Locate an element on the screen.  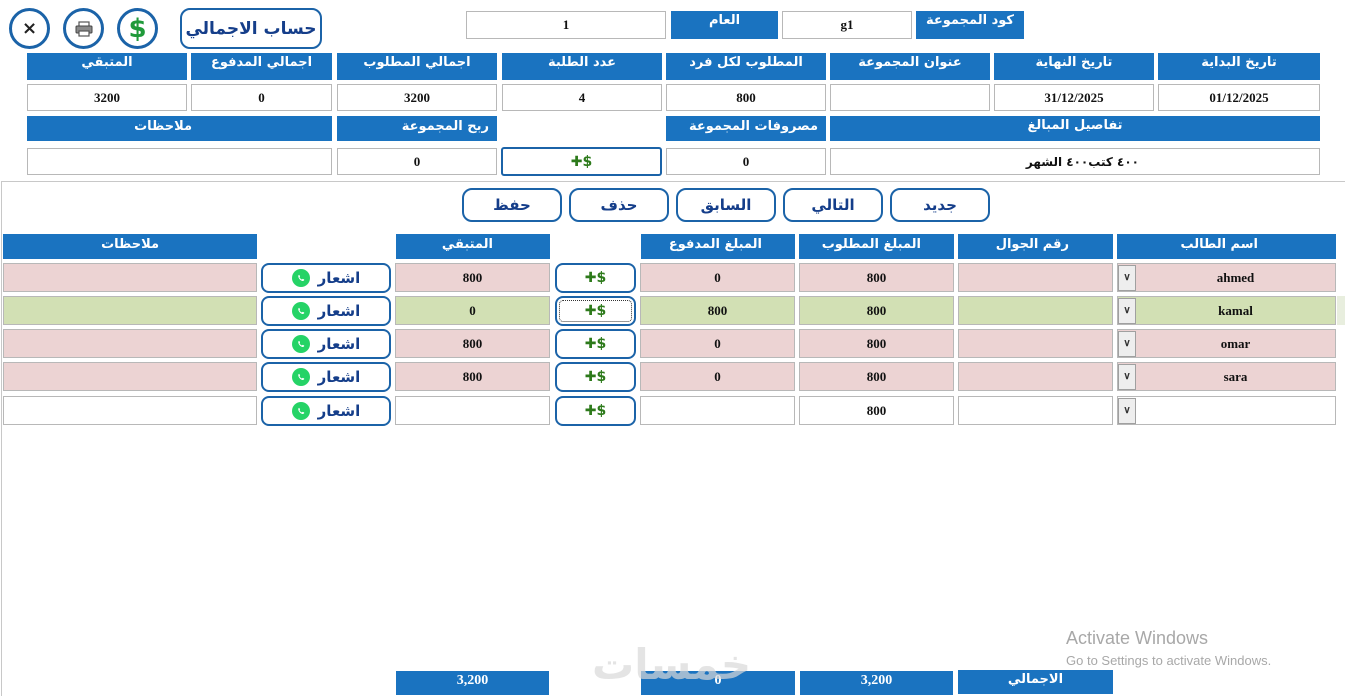
totals-remaining: 3,200 is located at coordinates (472, 683).